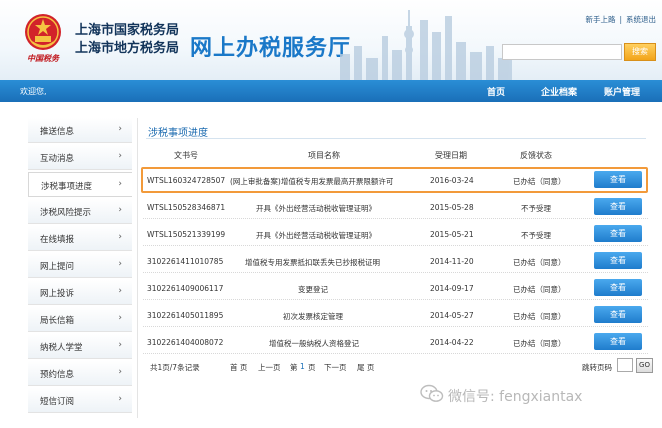 This screenshot has width=662, height=428. Describe the element at coordinates (452, 234) in the screenshot. I see `accept-date: 2015-05-21` at that location.